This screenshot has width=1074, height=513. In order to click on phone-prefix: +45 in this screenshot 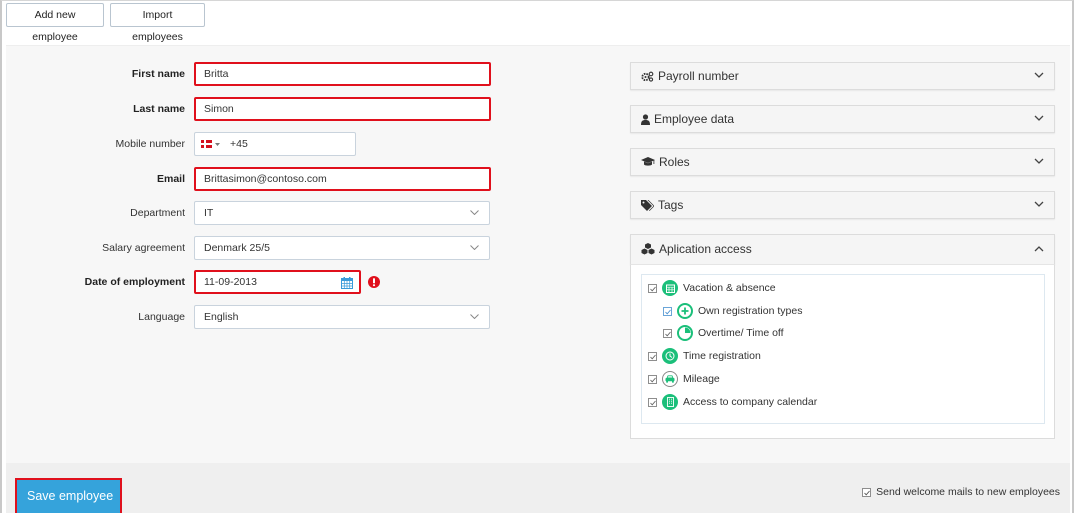, I will do `click(239, 144)`.